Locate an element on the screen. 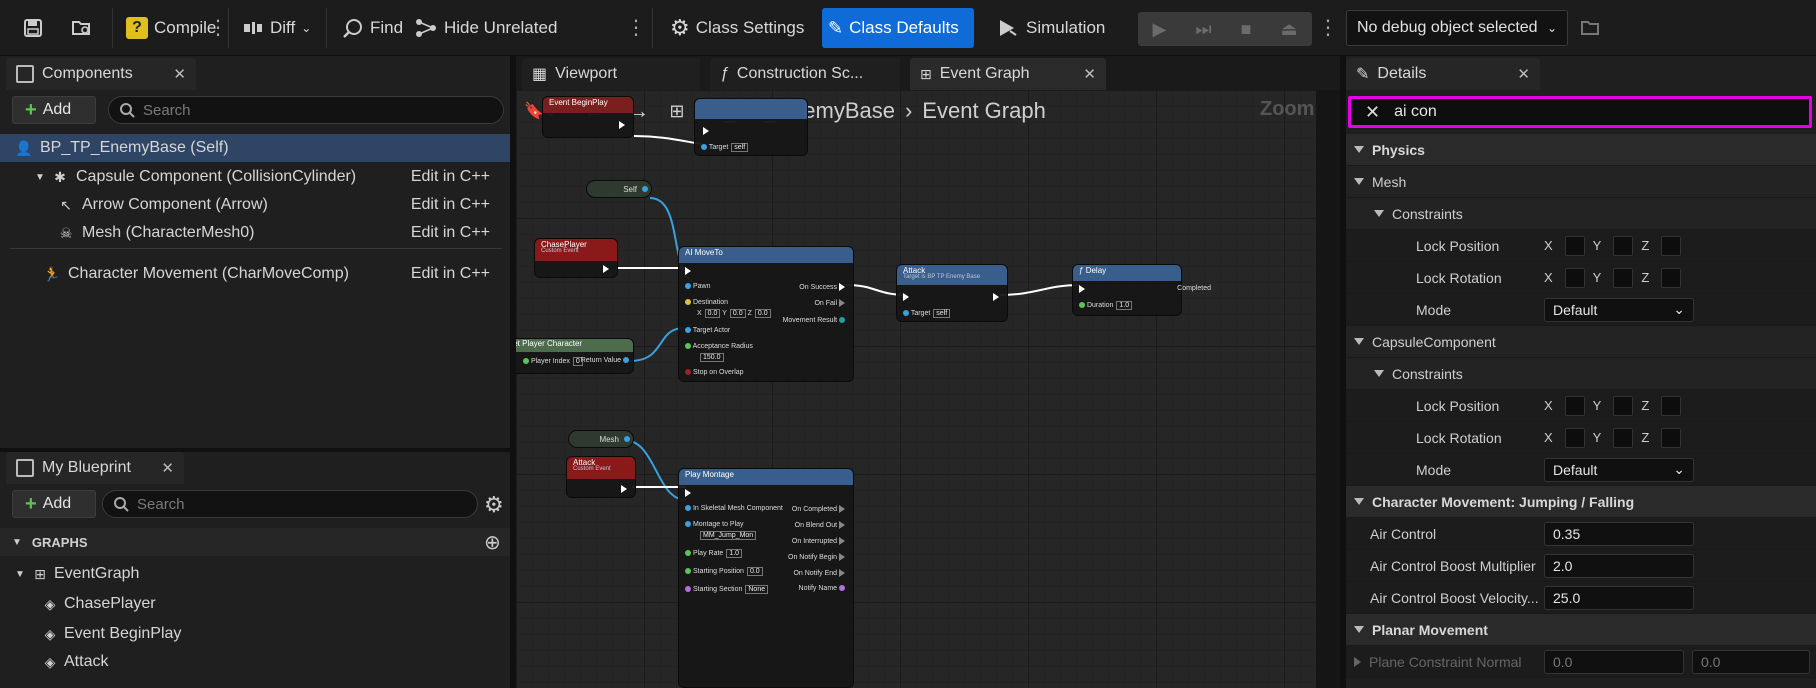 Image resolution: width=1816 pixels, height=688 pixels. tab-viewport: ▦ Viewport is located at coordinates (611, 74).